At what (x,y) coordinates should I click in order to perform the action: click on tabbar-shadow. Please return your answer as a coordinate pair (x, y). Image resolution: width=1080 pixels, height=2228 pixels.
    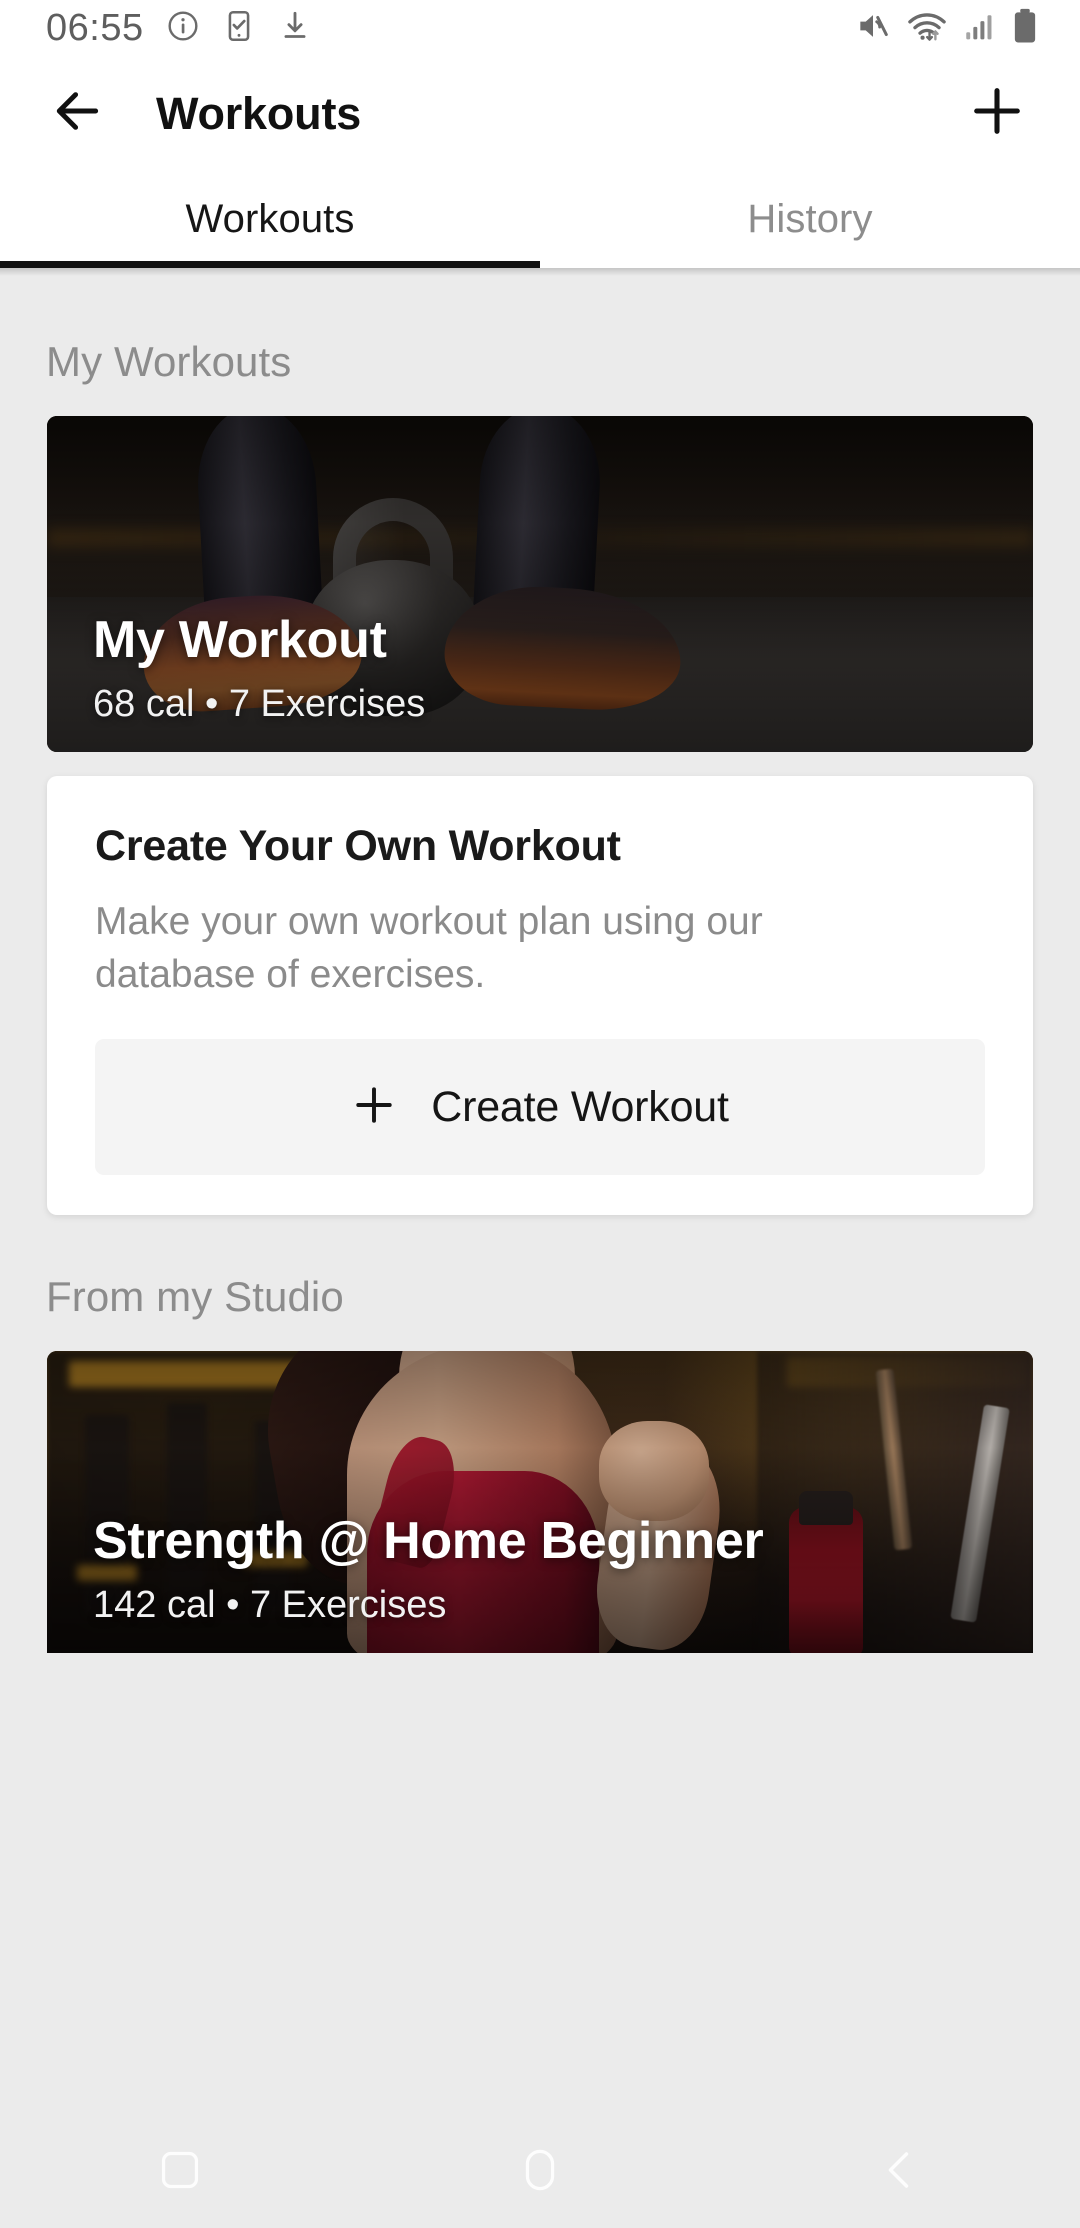
    Looking at the image, I should click on (540, 272).